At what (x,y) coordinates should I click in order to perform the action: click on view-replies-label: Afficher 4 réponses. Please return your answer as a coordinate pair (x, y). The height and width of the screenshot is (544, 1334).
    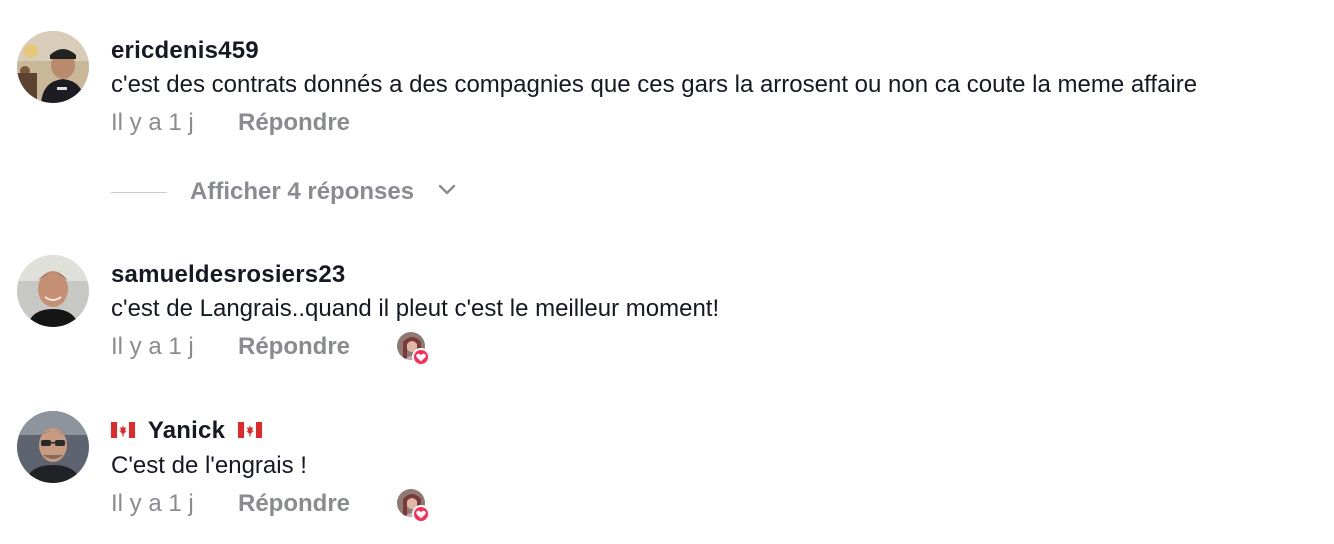
    Looking at the image, I should click on (302, 191).